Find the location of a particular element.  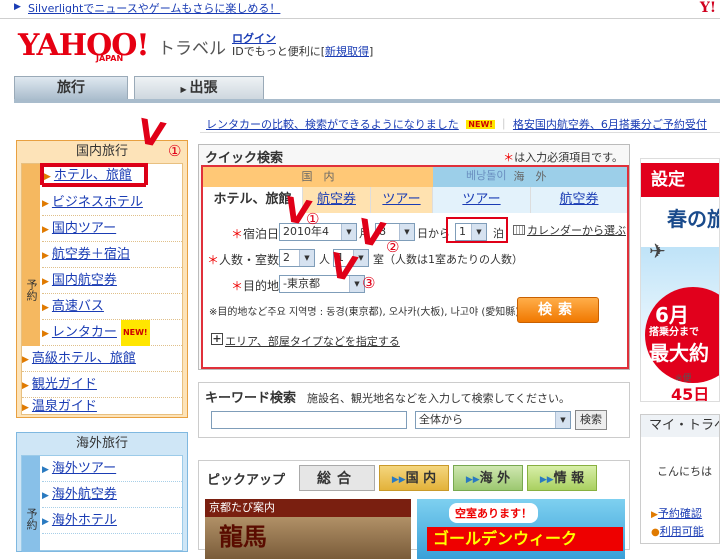

sidebar-item-domestic-air: ▶ 国内航空券 is located at coordinates (112, 281).